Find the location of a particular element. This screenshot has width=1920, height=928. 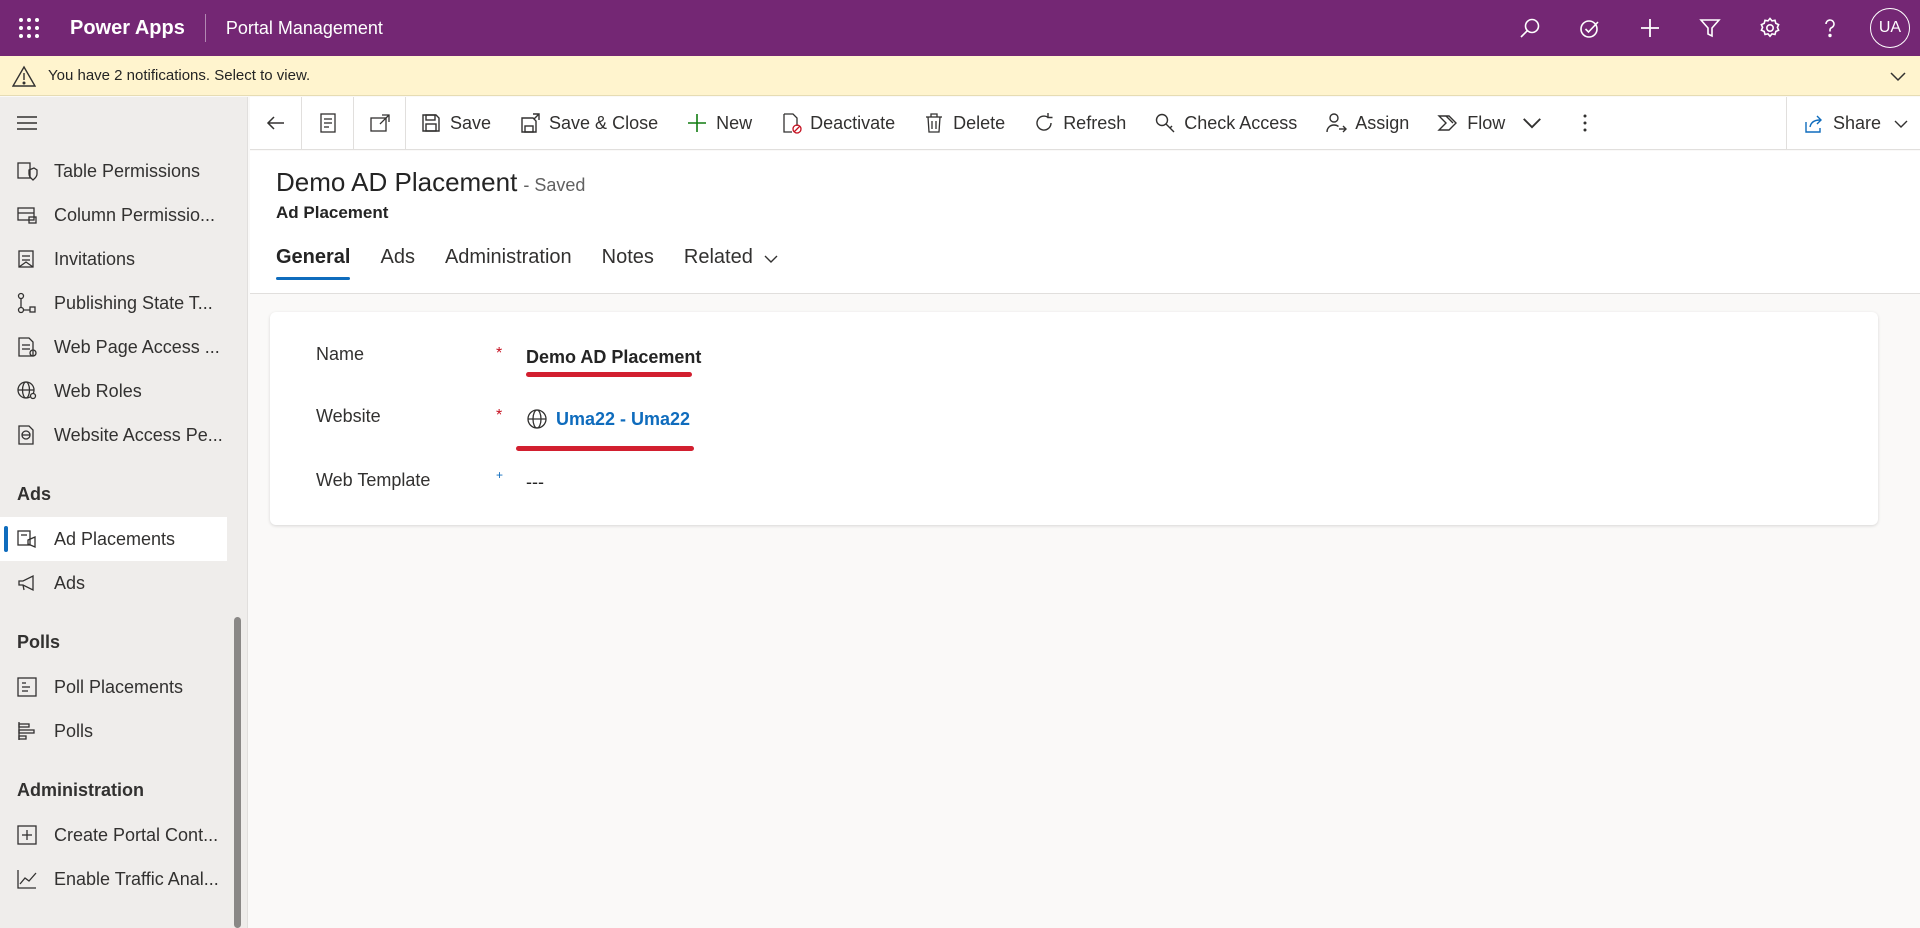

record-title-text: Demo AD Placement is located at coordinates (397, 182).